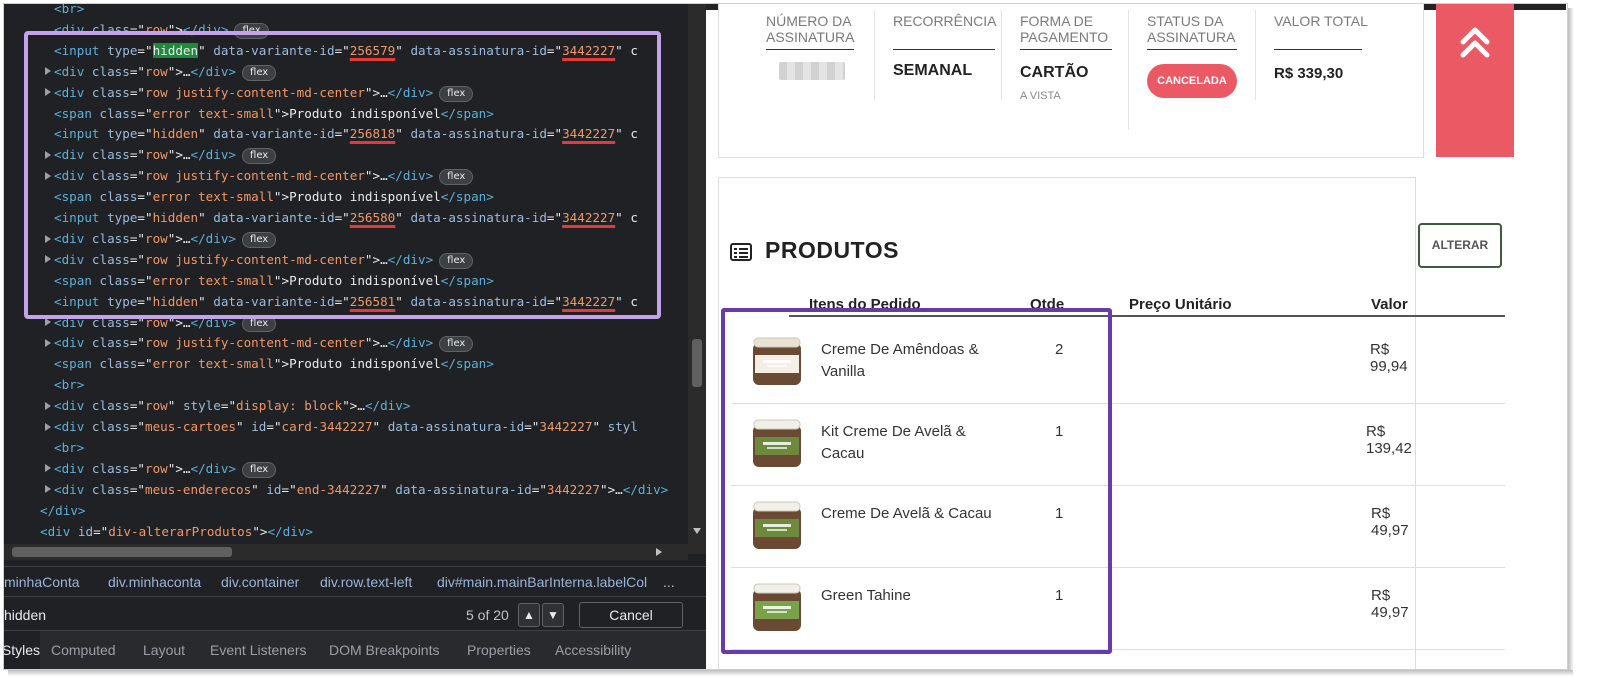 Image resolution: width=1600 pixels, height=677 pixels. What do you see at coordinates (176, 531) in the screenshot?
I see `dom-node-line: <div id="div-alterarProdutos"></div>` at bounding box center [176, 531].